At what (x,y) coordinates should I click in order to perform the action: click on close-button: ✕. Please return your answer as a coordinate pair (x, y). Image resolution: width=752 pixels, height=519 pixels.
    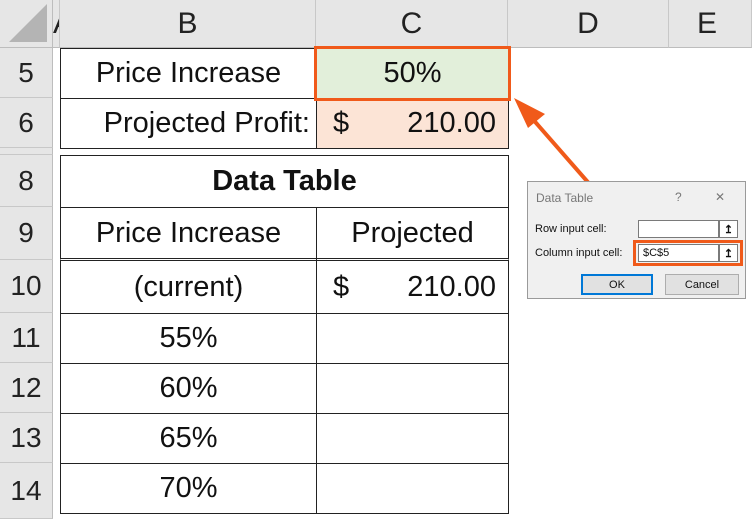
    Looking at the image, I should click on (720, 197).